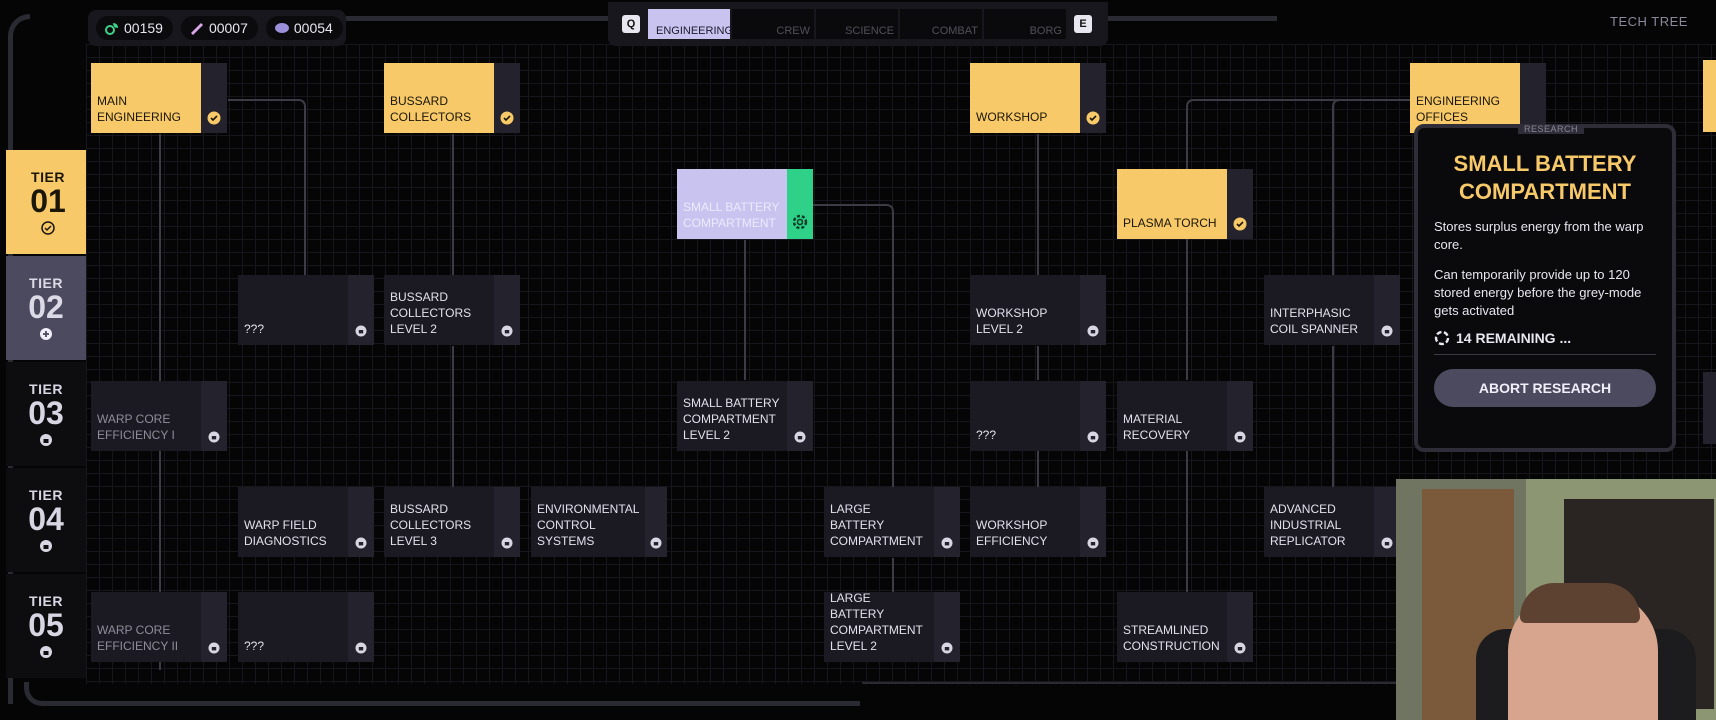 The image size is (1716, 720). I want to click on tech-node-plasma-torch: PLASMA TORCH, so click(1185, 204).